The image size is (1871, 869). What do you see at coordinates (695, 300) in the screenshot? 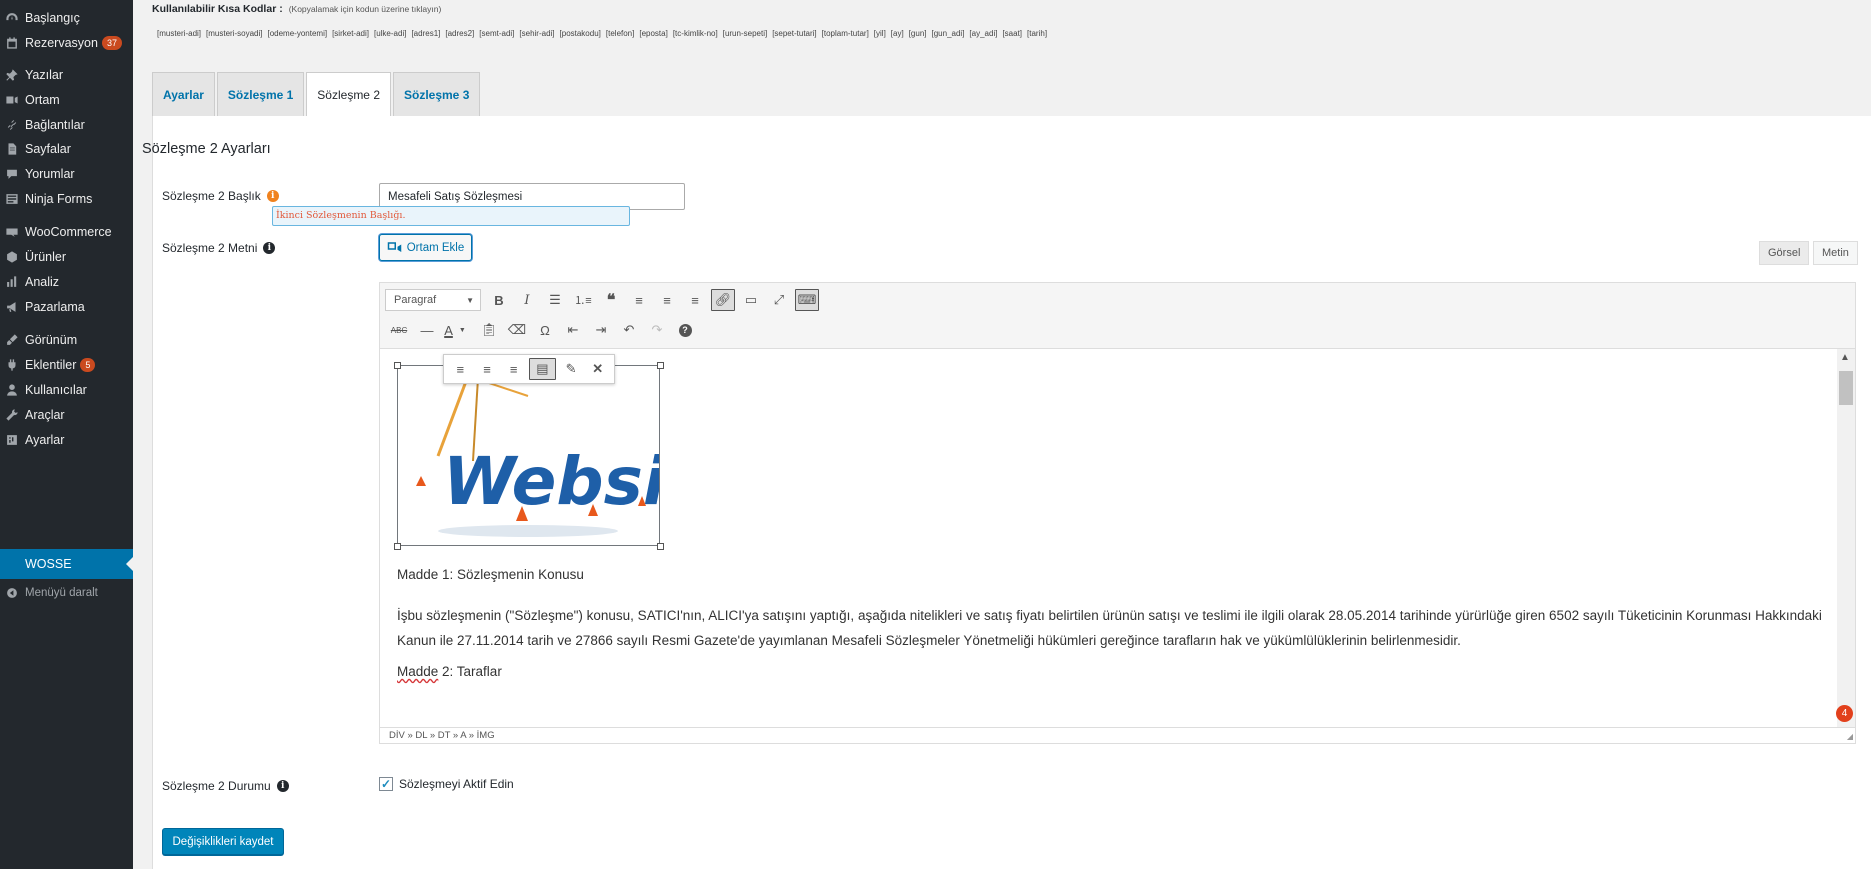
I see `align-right-button: ≡` at bounding box center [695, 300].